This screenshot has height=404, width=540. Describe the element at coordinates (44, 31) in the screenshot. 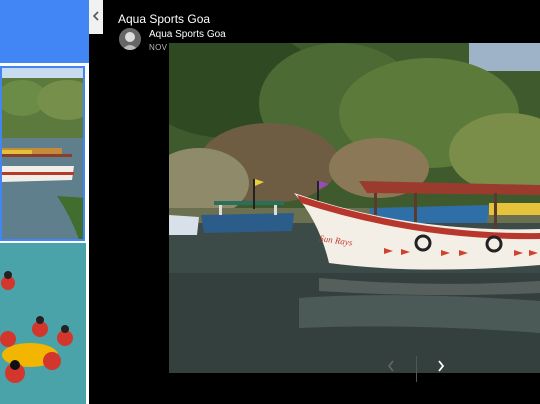

I see `panel-header` at that location.